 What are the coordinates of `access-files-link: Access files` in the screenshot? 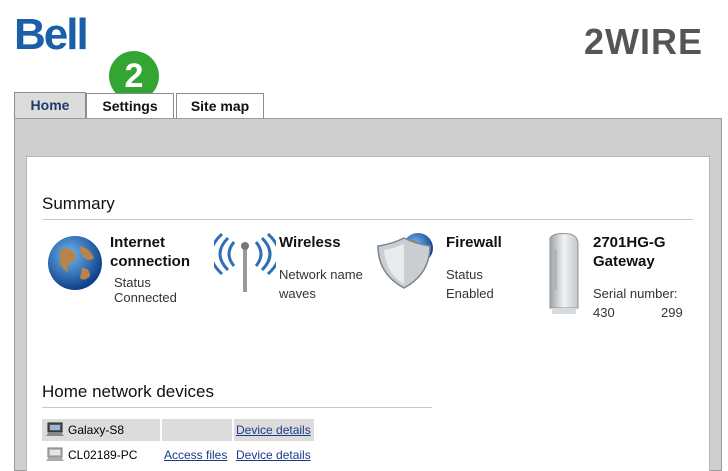 It's located at (195, 455).